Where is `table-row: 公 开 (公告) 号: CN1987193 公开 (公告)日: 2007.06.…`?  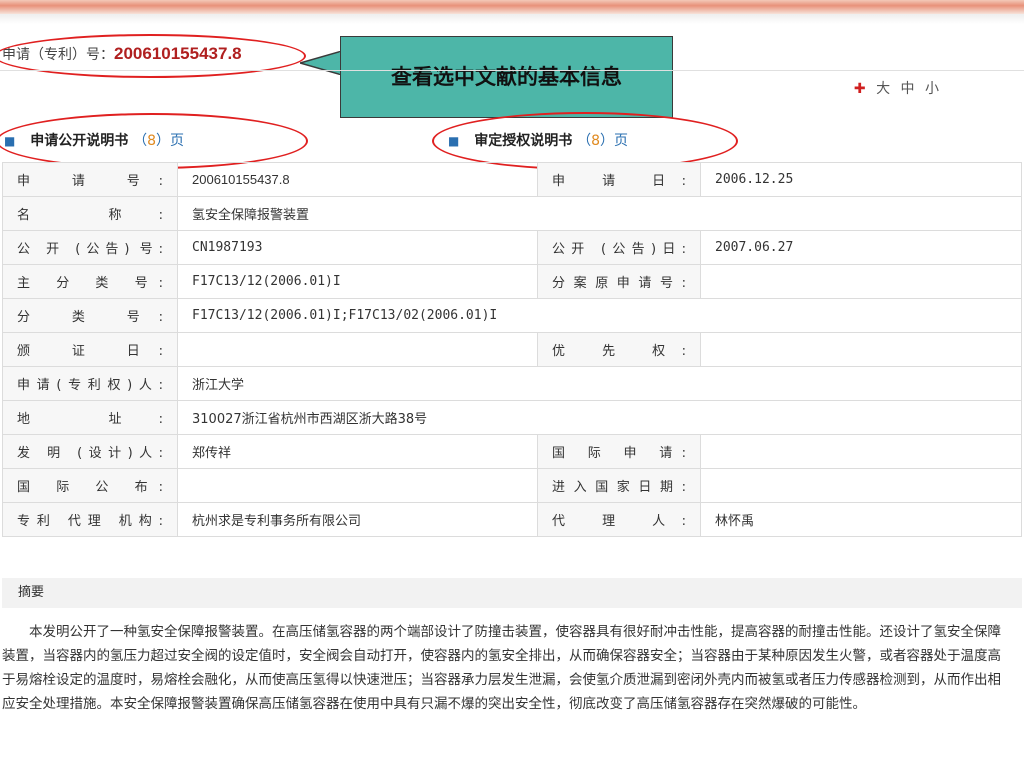
table-row: 公 开 (公告) 号: CN1987193 公开 (公告)日: 2007.06.… is located at coordinates (512, 247).